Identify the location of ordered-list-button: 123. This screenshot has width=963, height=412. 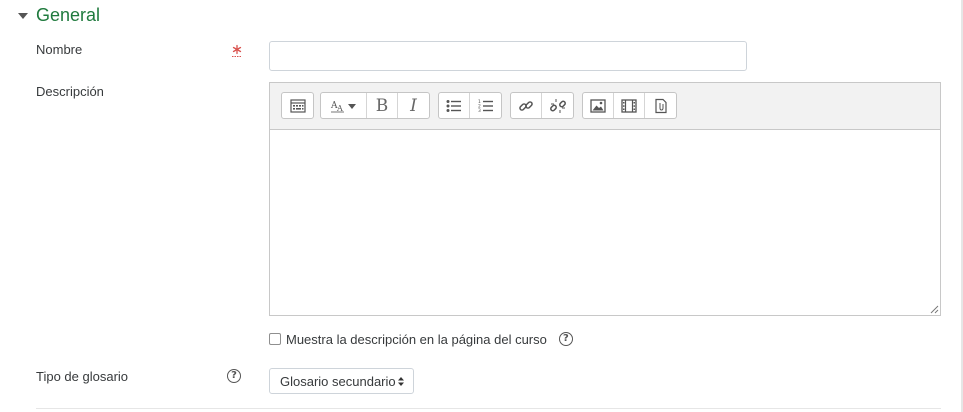
(485, 105).